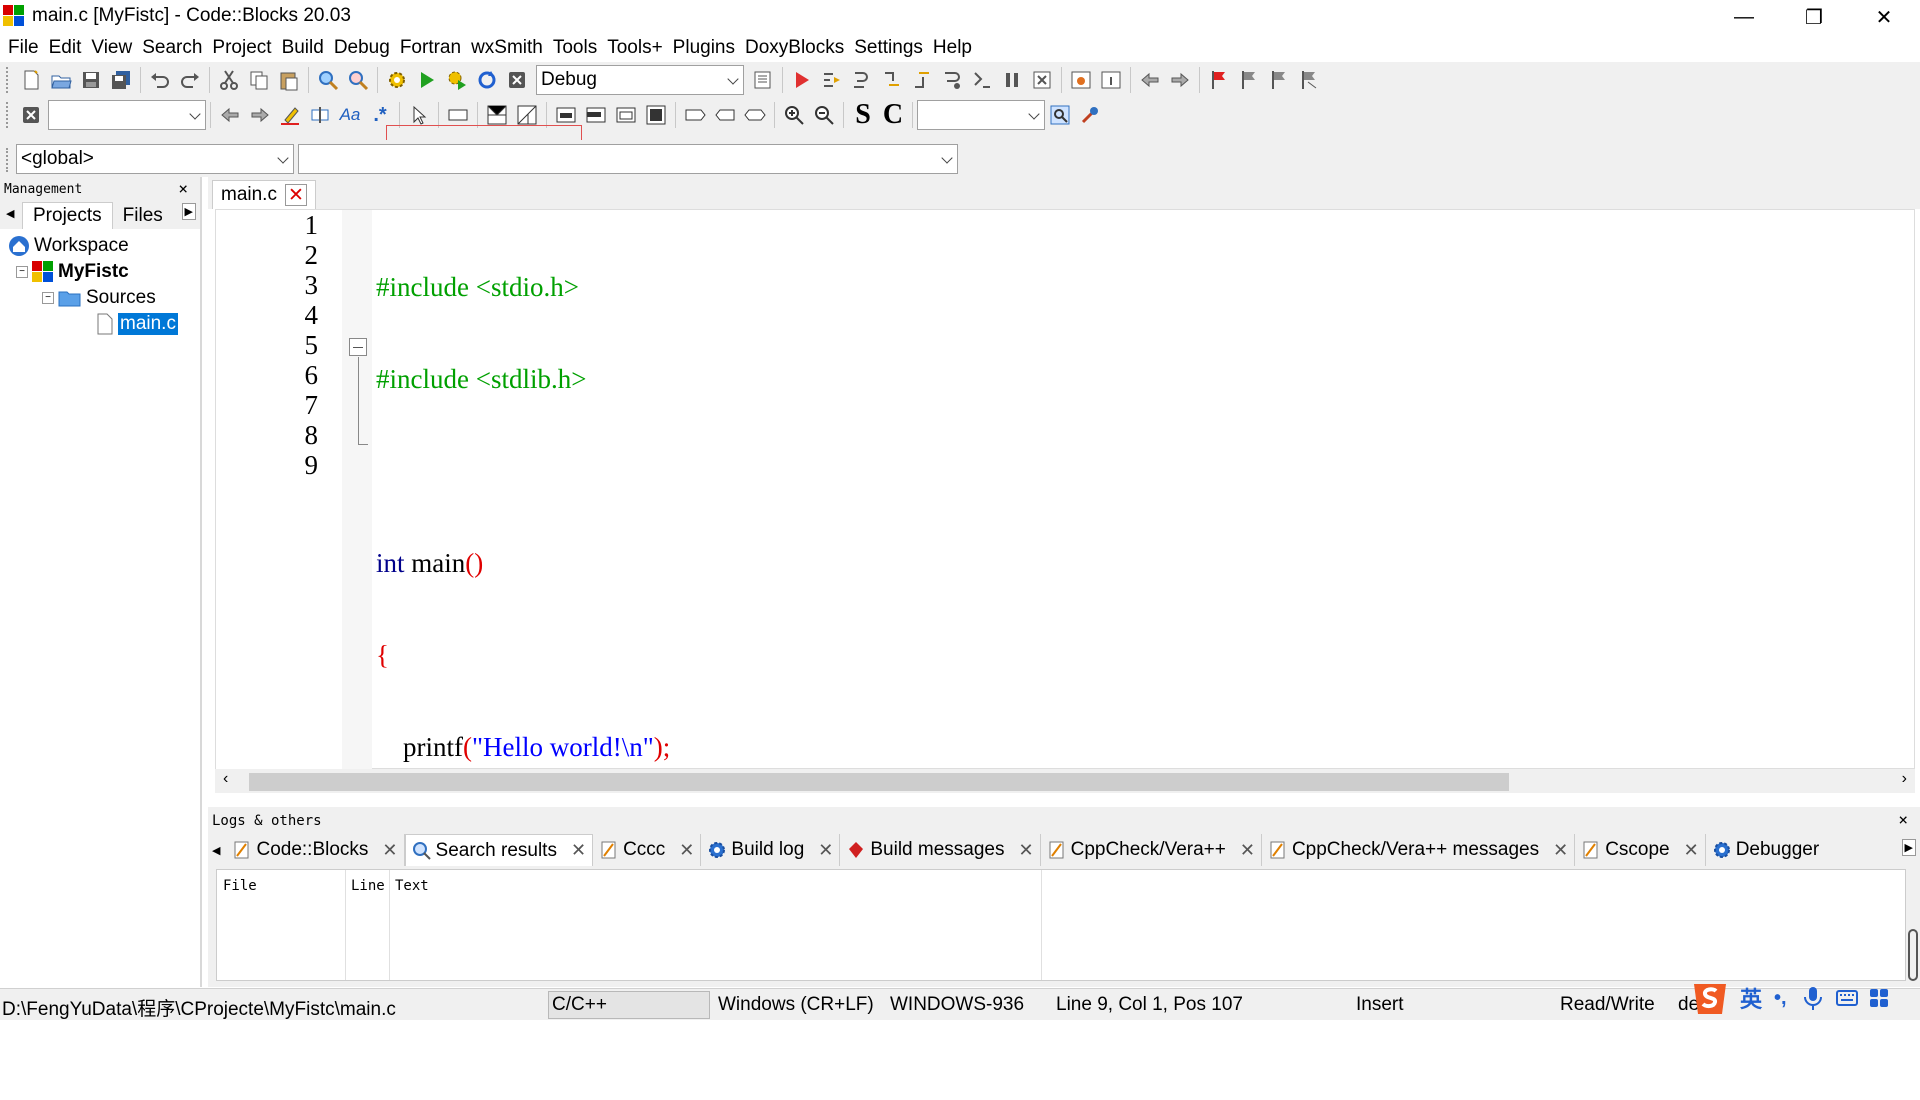 The width and height of the screenshot is (1920, 1100). Describe the element at coordinates (647, 850) in the screenshot. I see `tab-cccc: Cccc ✕` at that location.